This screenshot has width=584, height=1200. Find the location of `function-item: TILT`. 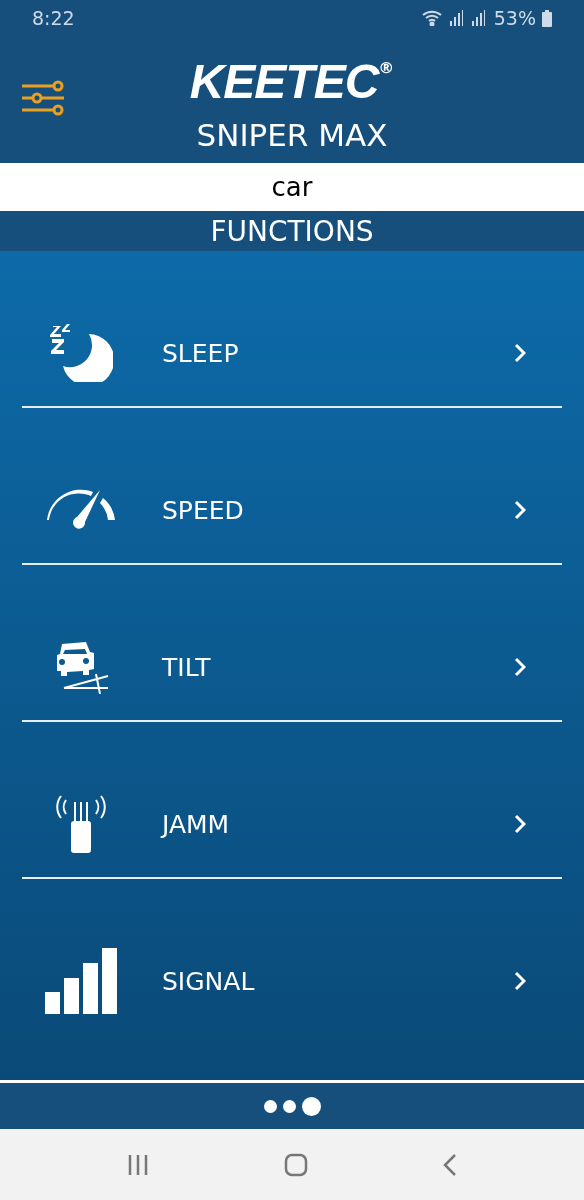

function-item: TILT is located at coordinates (338, 667).